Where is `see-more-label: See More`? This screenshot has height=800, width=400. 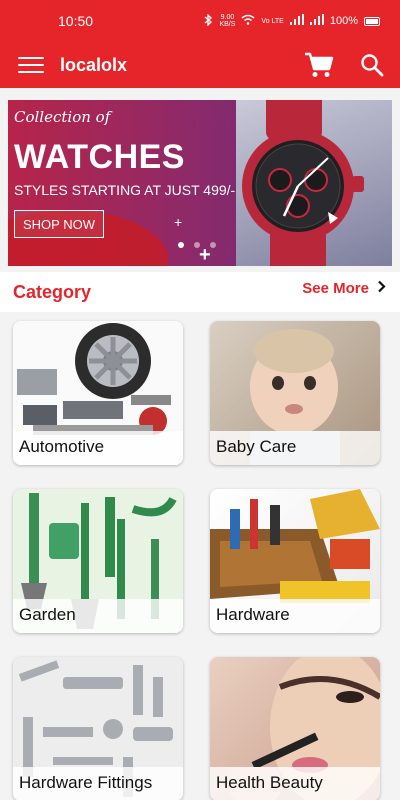 see-more-label: See More is located at coordinates (335, 288).